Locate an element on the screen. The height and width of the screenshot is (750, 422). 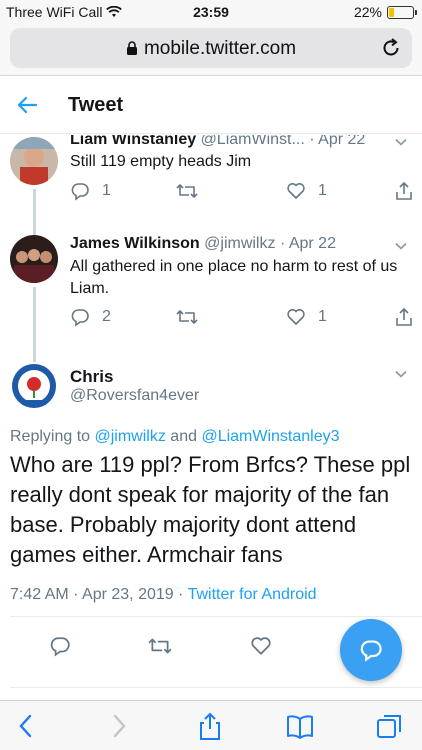
reply-count: 2 is located at coordinates (106, 316).